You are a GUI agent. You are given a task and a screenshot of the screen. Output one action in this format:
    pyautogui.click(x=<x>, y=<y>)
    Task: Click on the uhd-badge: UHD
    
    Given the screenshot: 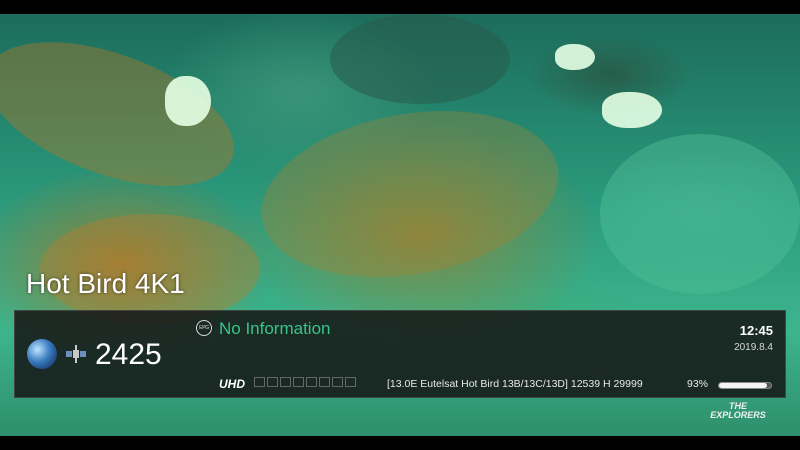 What is the action you would take?
    pyautogui.click(x=232, y=384)
    